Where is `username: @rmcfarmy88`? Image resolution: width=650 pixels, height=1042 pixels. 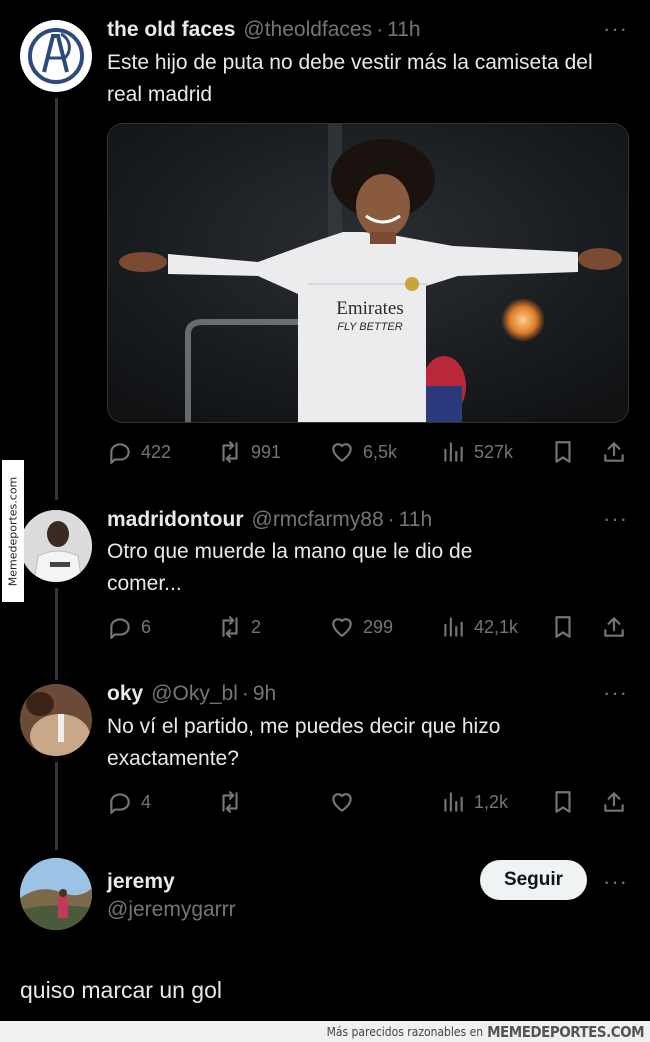 username: @rmcfarmy88 is located at coordinates (318, 520).